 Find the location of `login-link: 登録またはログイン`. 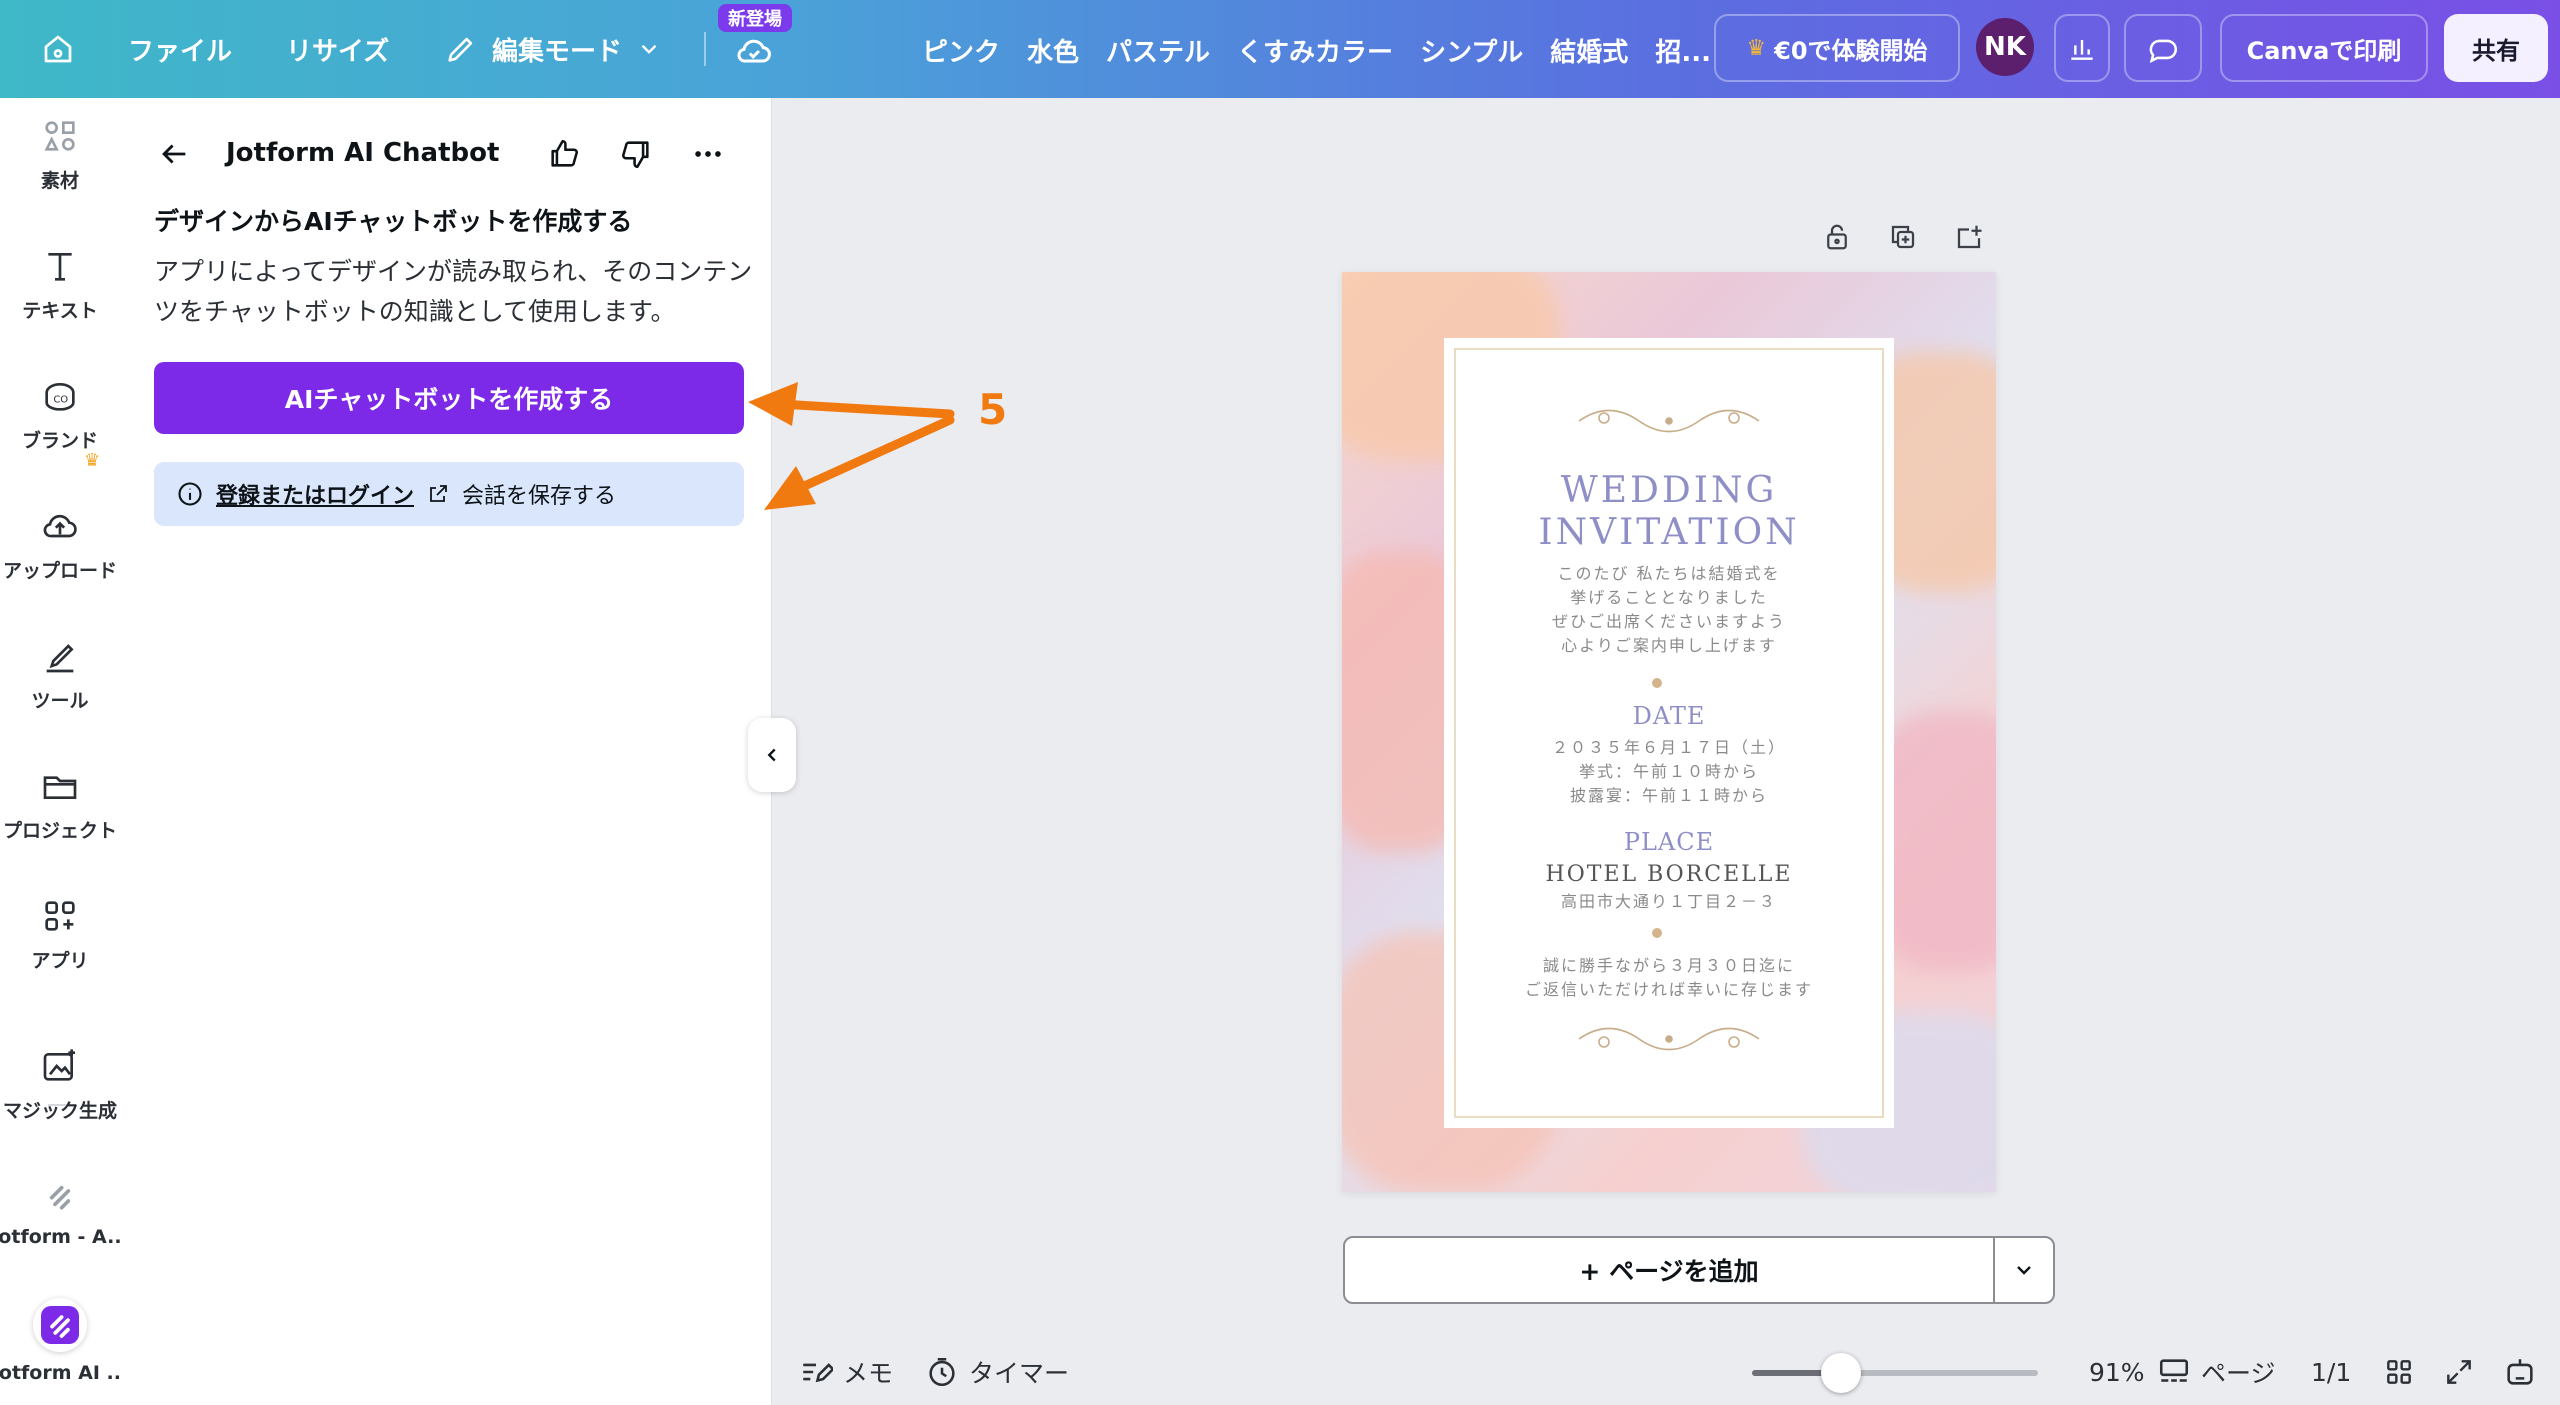

login-link: 登録またはログイン is located at coordinates (315, 494).